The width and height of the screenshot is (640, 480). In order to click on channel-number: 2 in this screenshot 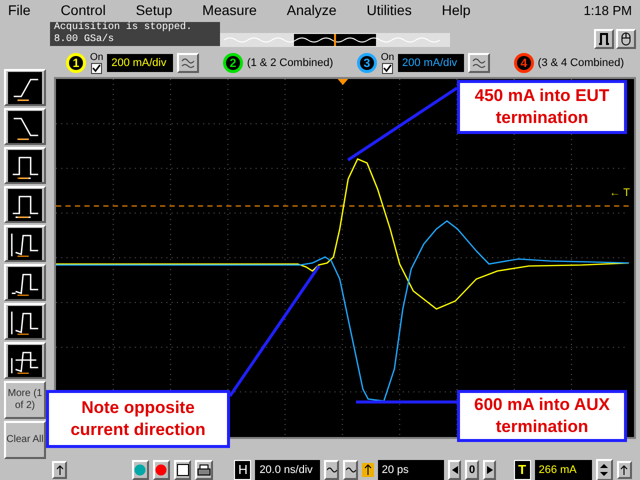, I will do `click(232, 63)`.